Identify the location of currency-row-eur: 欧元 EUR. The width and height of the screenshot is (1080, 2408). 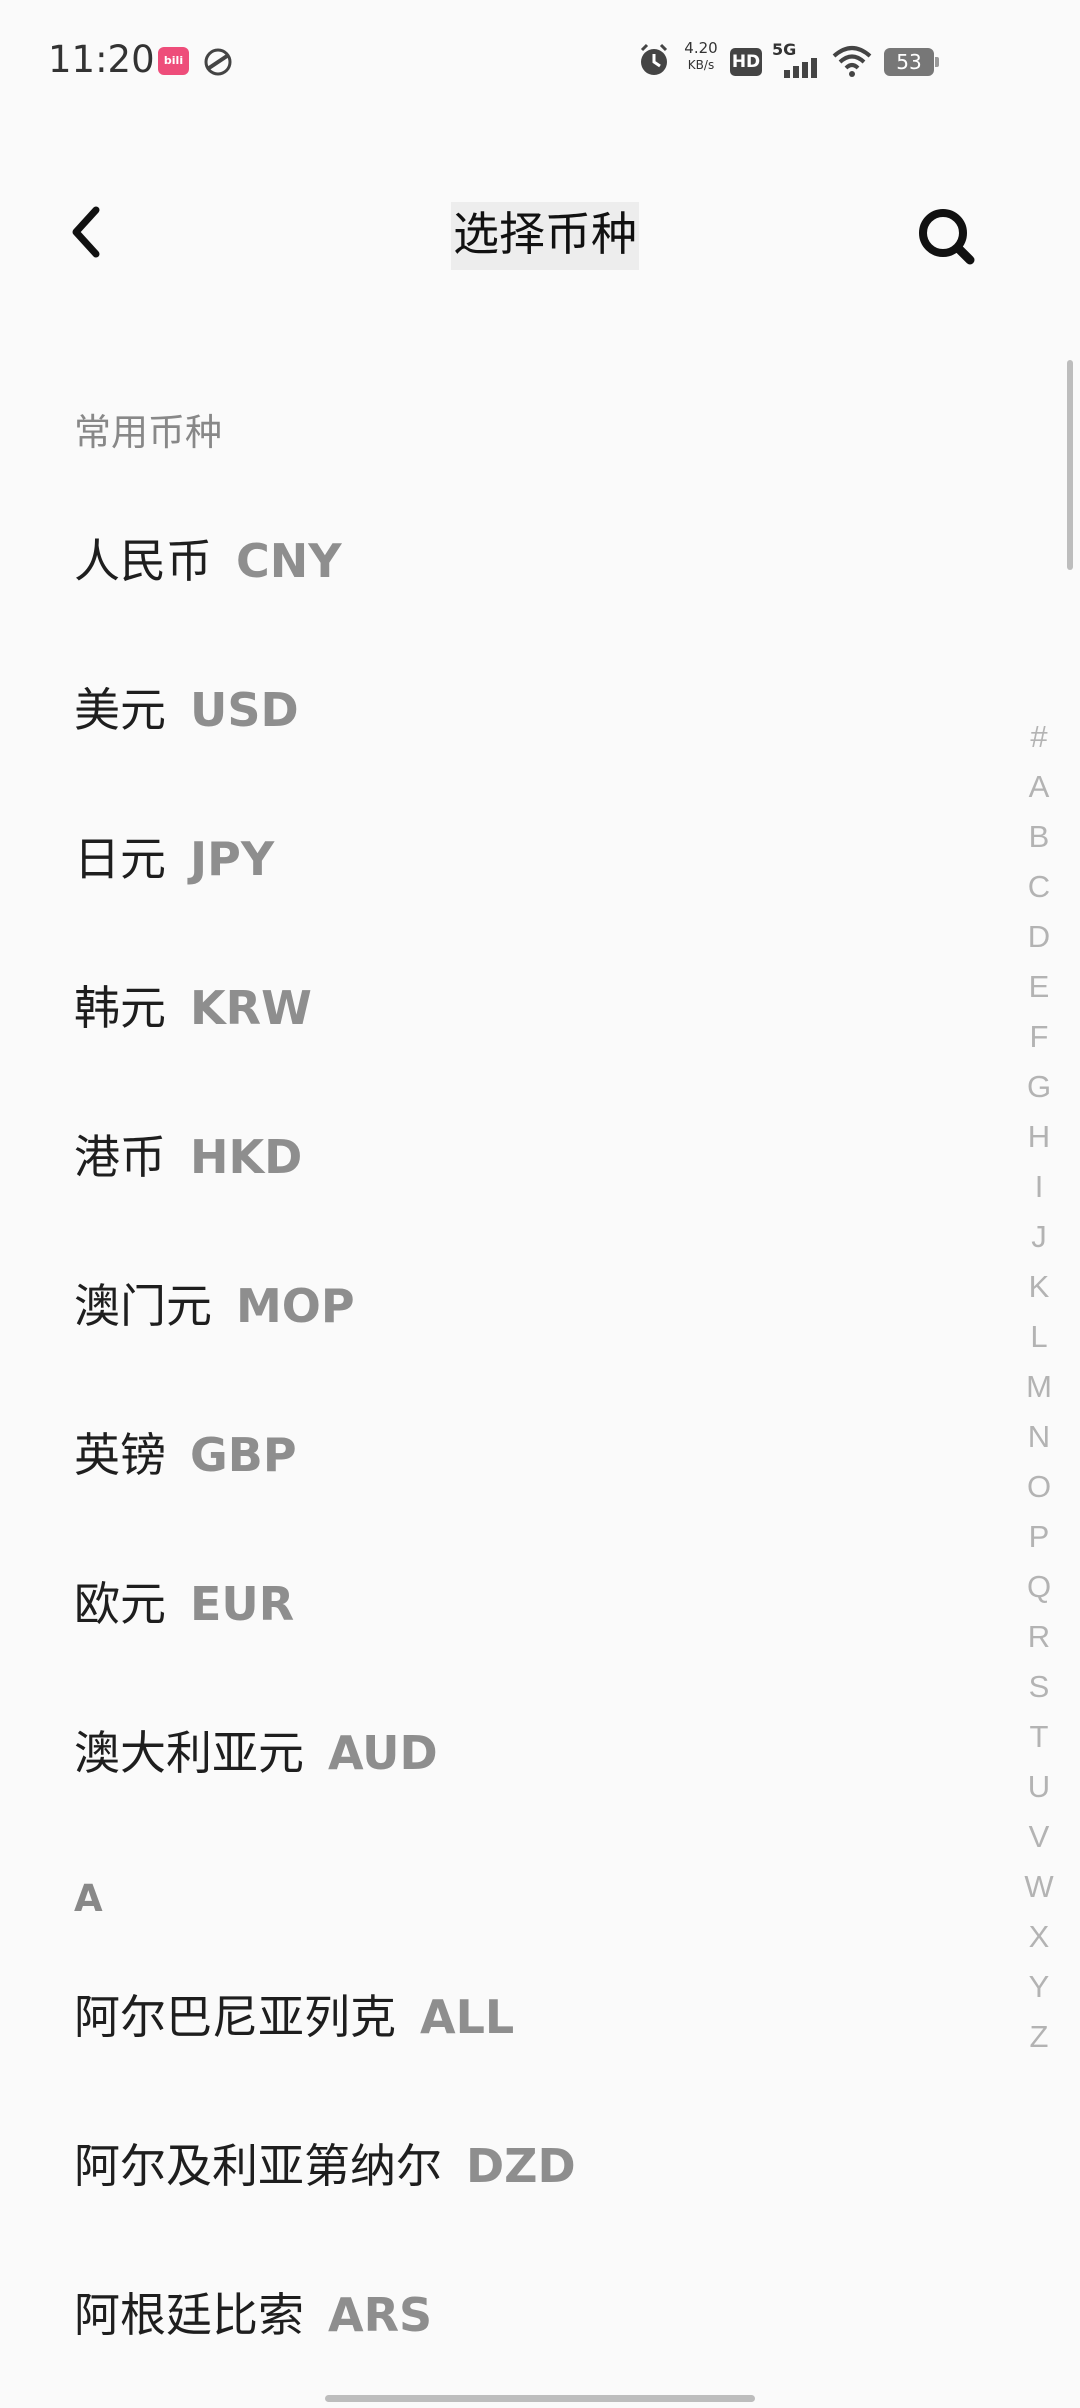
(505, 1621).